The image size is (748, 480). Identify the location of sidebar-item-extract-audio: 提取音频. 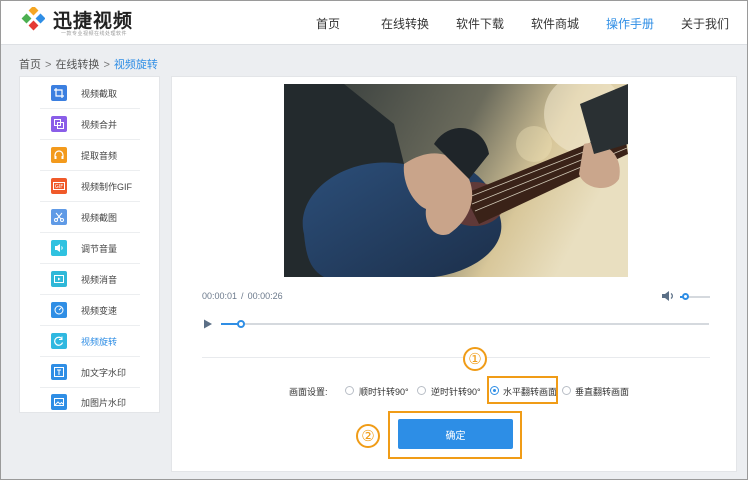
(89, 155).